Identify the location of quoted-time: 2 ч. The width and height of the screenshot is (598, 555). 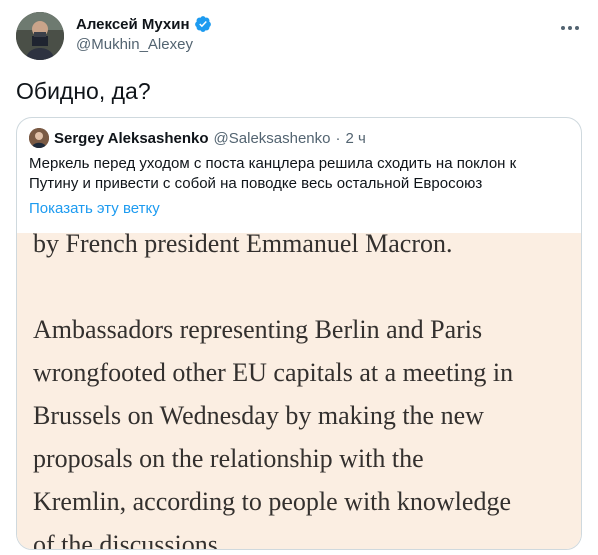
(356, 138).